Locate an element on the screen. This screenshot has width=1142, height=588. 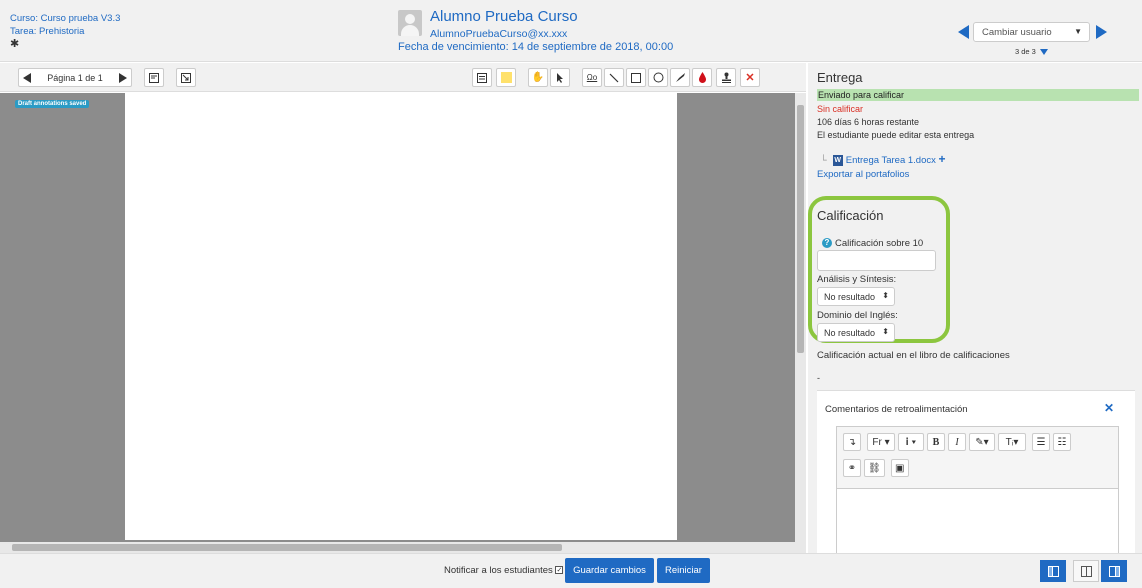
feedback-editor: ↴ Fr ▾ 𝐢 ▾ B I ✎▾ Tᵢ▾ ☰ ☷ ⚭ ⛓ ▣ is located at coordinates (977, 489).